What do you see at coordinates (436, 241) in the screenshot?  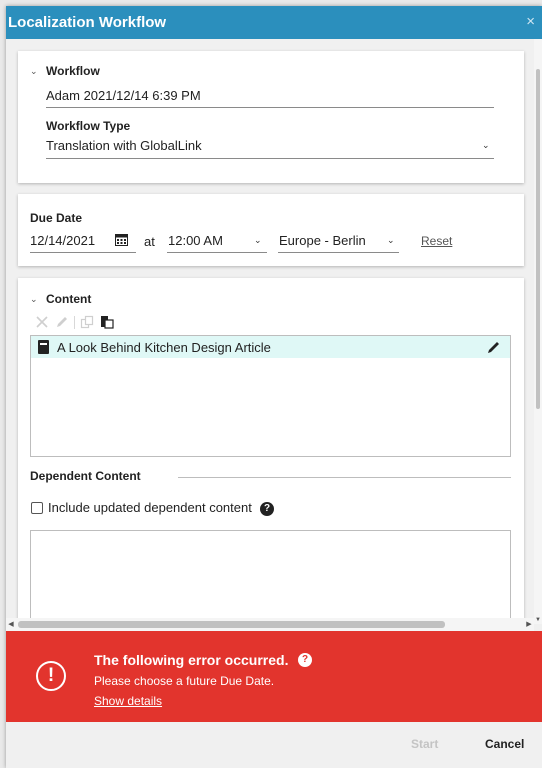 I see `reset-link: Reset` at bounding box center [436, 241].